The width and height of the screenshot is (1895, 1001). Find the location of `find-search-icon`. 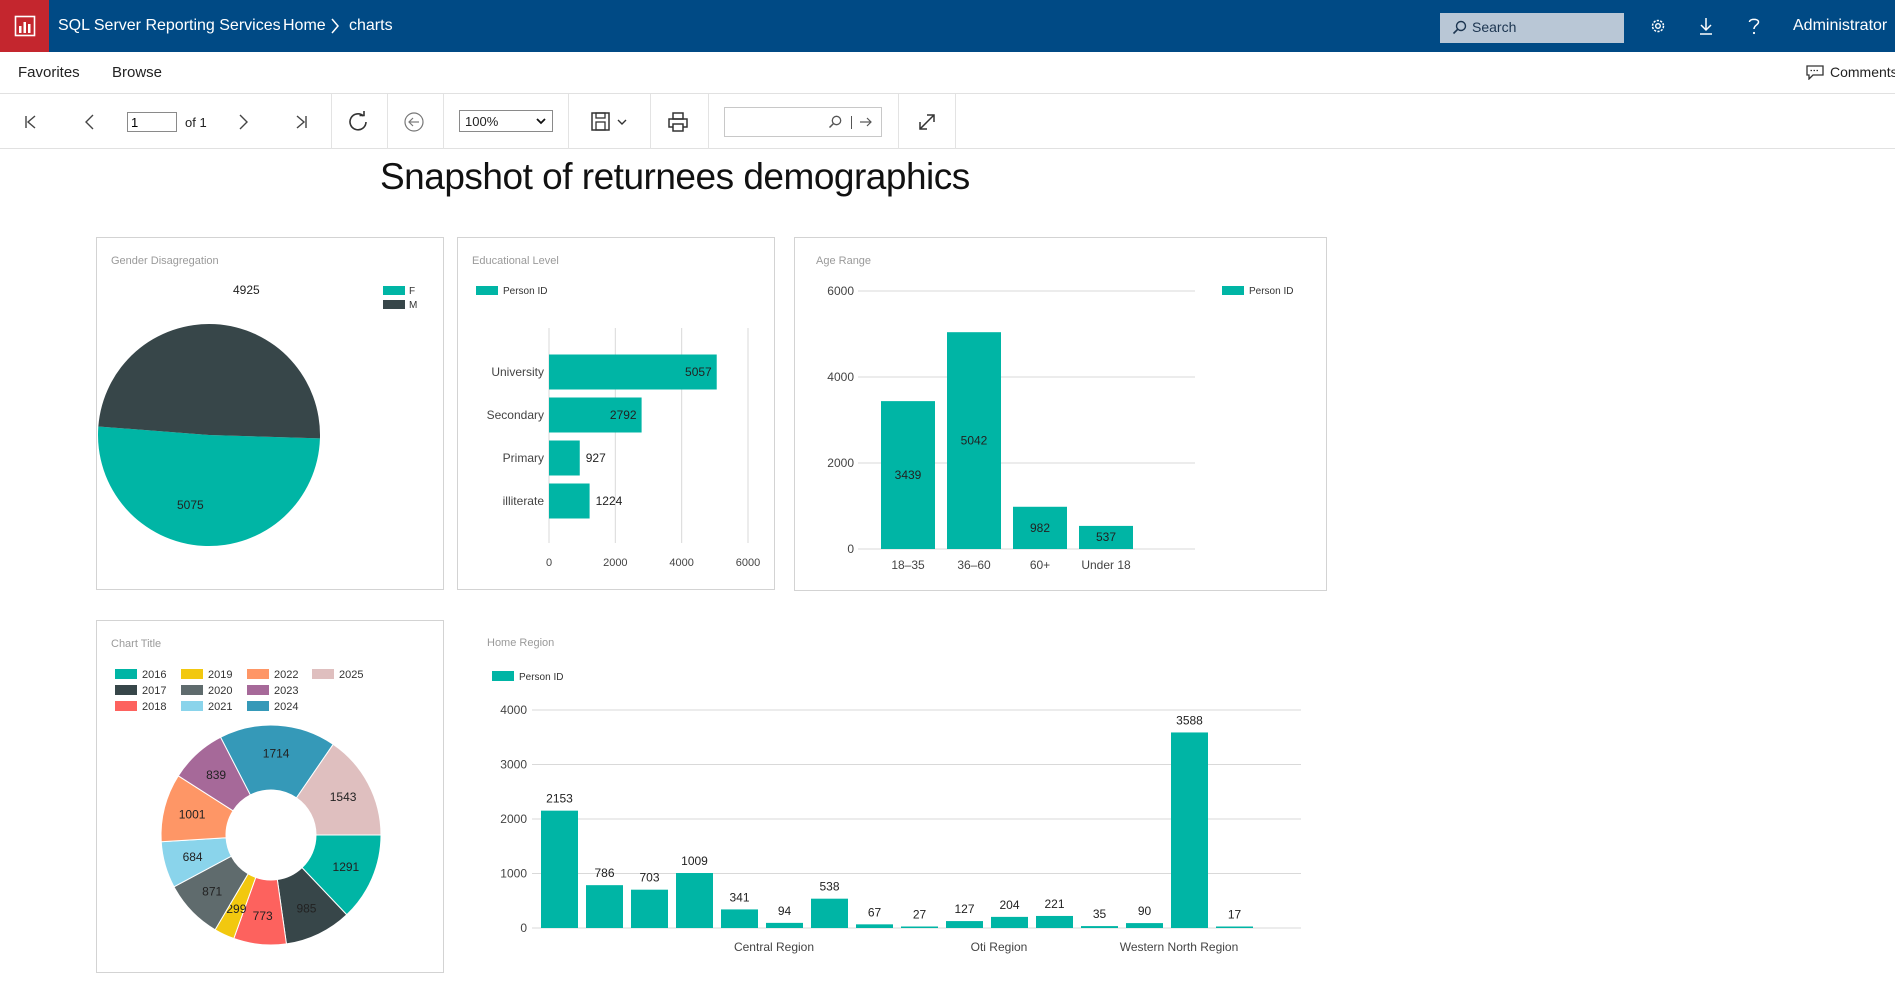

find-search-icon is located at coordinates (835, 122).